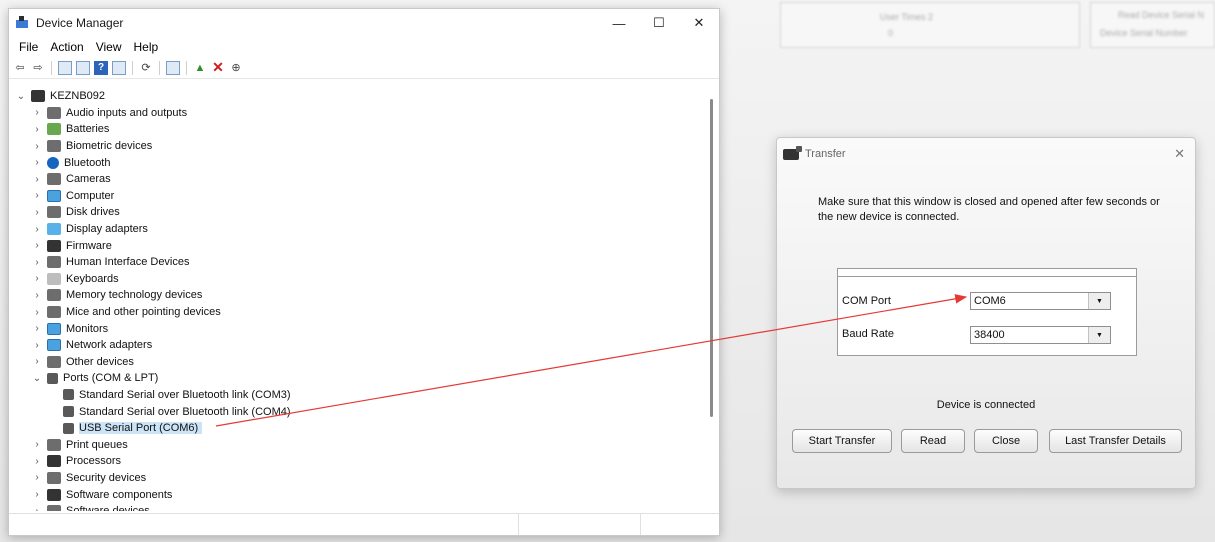 The image size is (1215, 542). What do you see at coordinates (1179, 154) in the screenshot?
I see `close-icon: ✕` at bounding box center [1179, 154].